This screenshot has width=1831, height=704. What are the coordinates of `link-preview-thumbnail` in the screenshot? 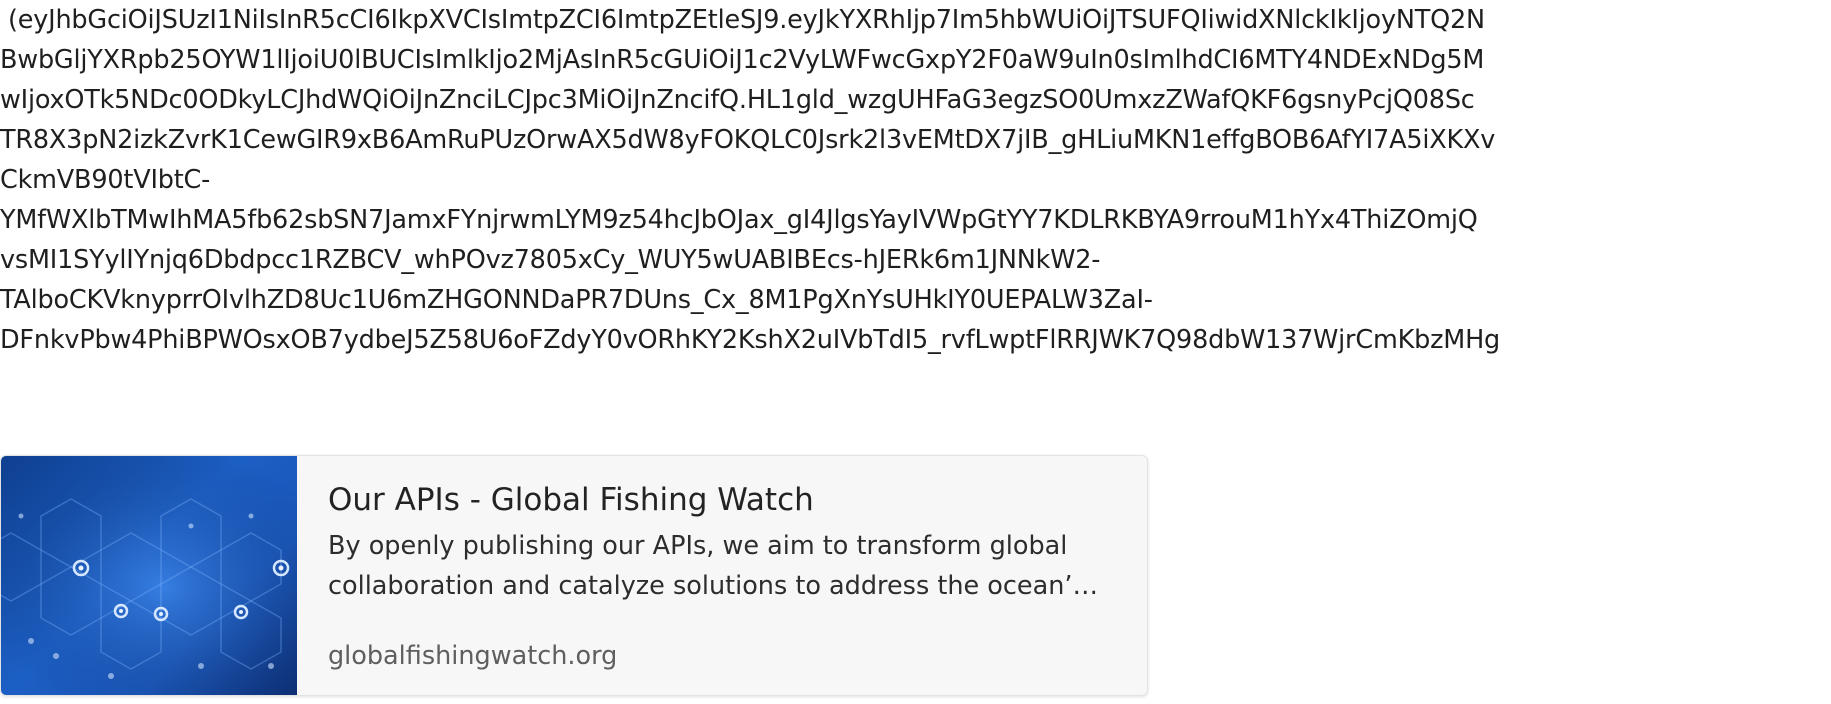 It's located at (149, 575).